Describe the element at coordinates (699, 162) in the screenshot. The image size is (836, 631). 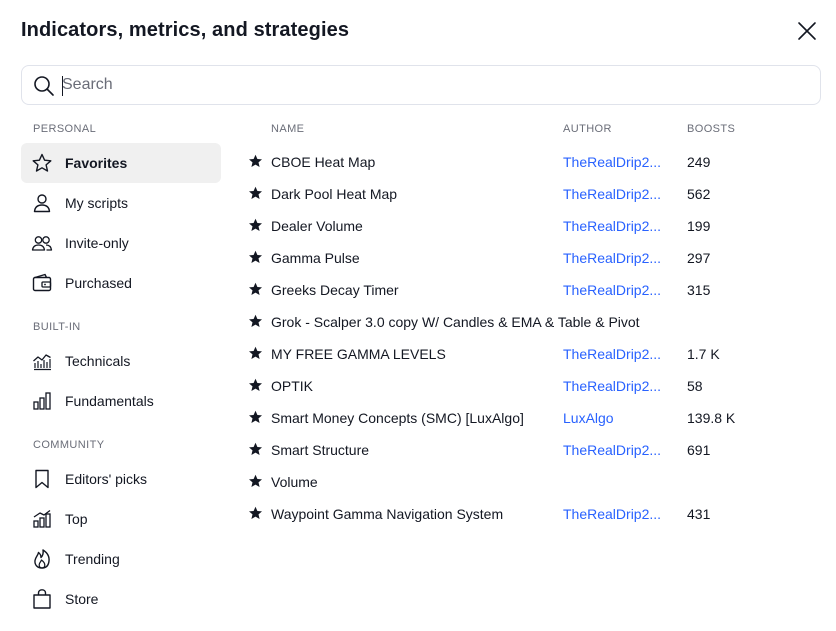
I see `boosts-count: 249` at that location.